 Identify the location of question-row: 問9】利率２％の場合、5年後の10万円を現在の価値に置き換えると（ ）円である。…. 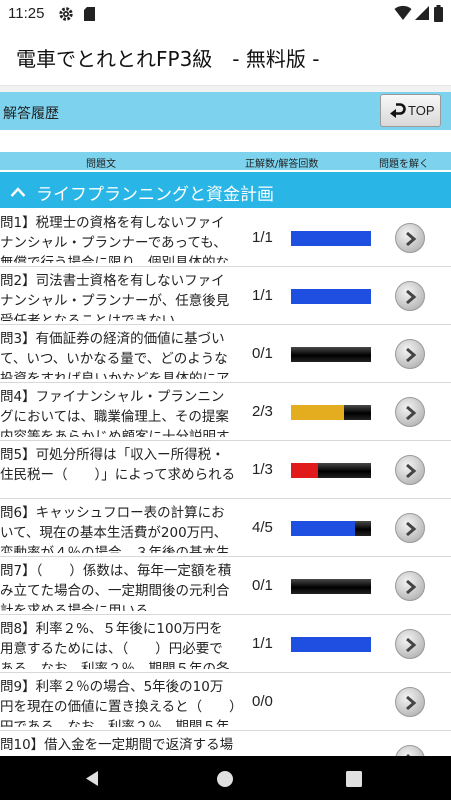
(225, 702).